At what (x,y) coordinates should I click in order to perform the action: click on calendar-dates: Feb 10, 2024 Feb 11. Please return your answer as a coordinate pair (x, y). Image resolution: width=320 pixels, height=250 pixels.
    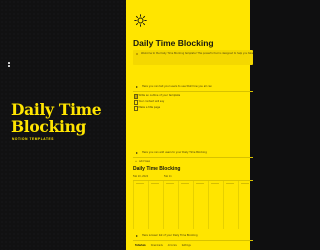
    Looking at the image, I should click on (160, 176).